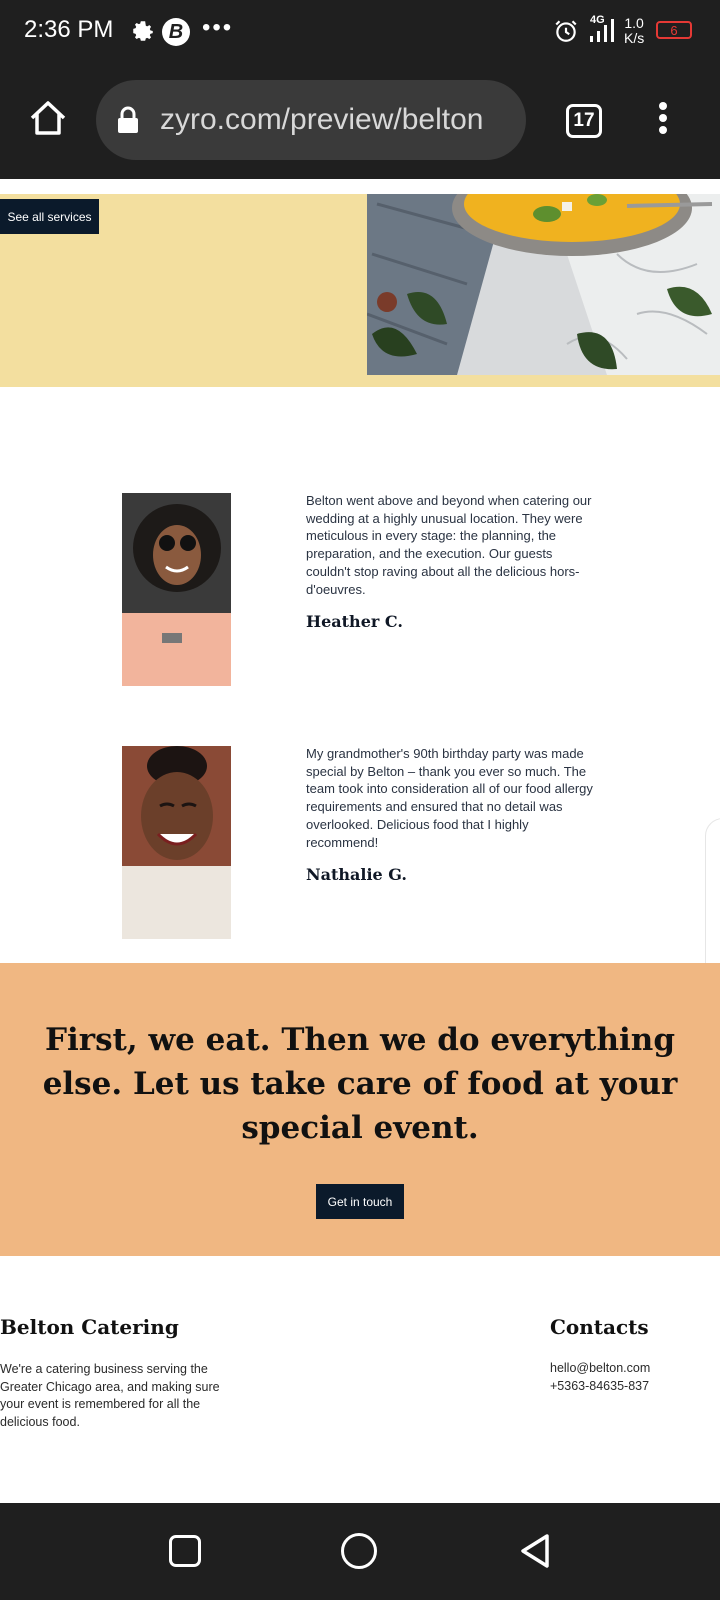  Describe the element at coordinates (89, 1327) in the screenshot. I see `footer-brand-title: Belton Catering` at that location.